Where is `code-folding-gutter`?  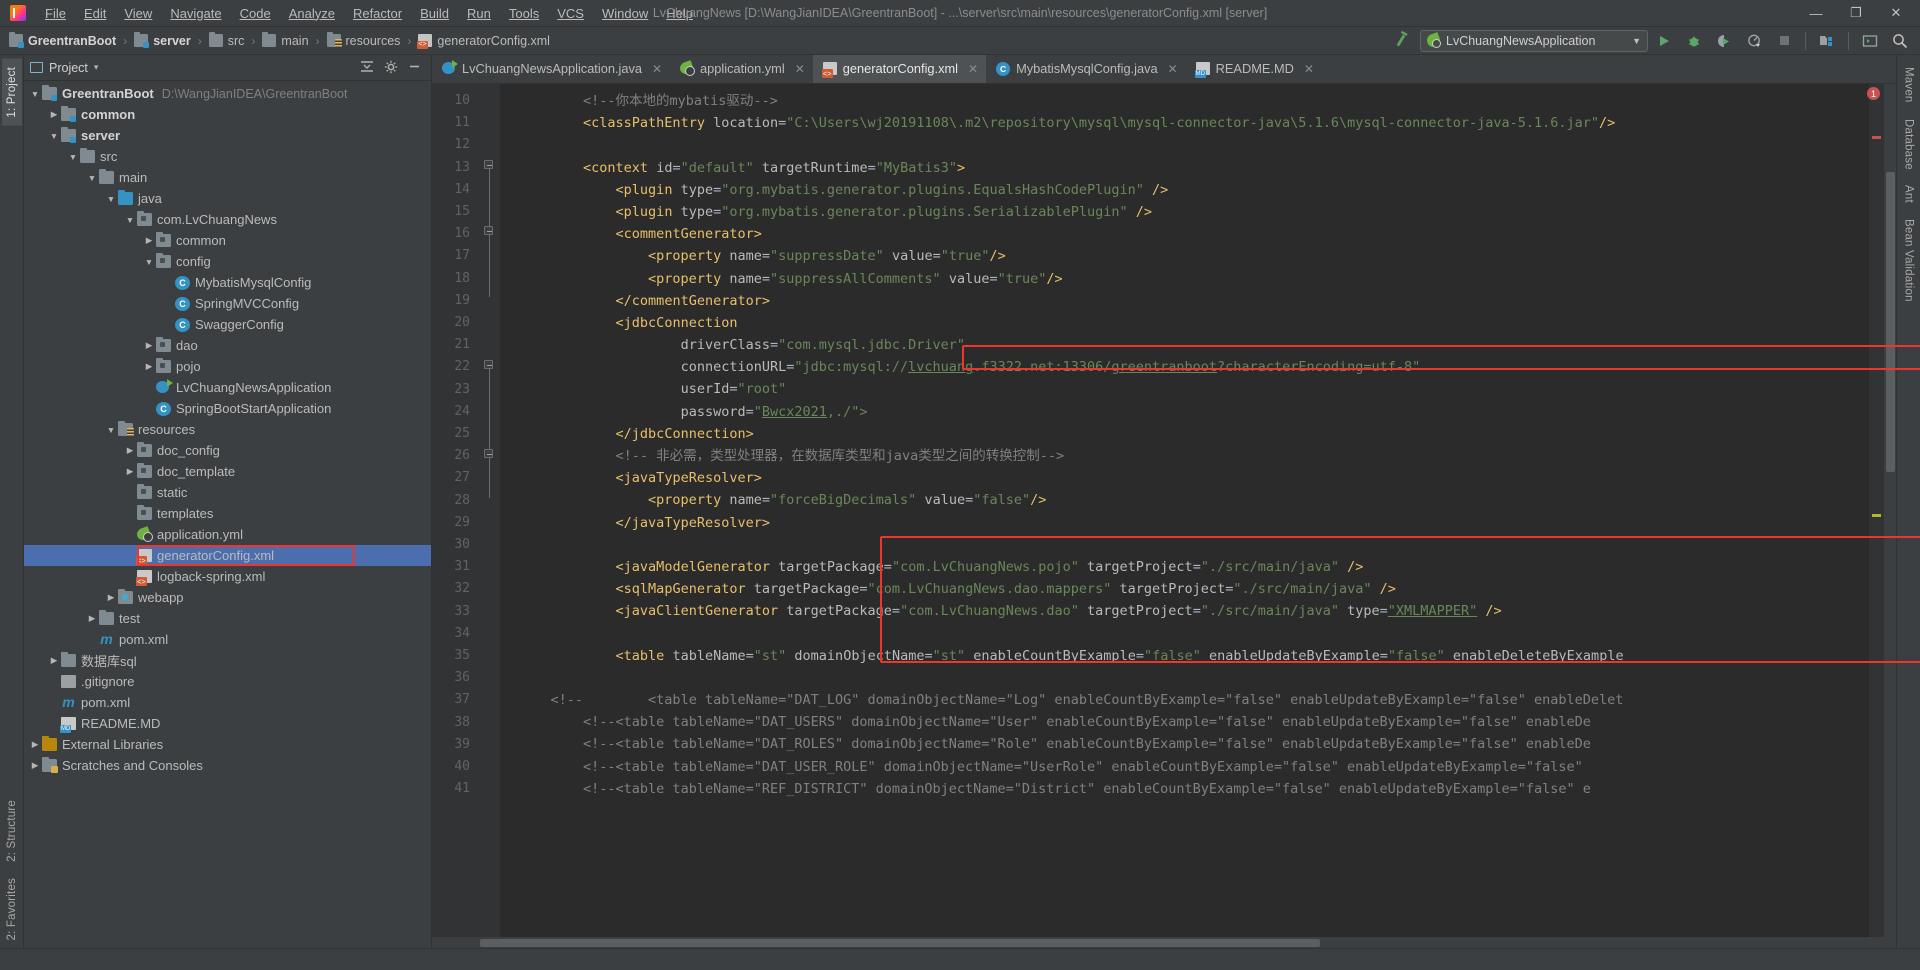 code-folding-gutter is located at coordinates (489, 510).